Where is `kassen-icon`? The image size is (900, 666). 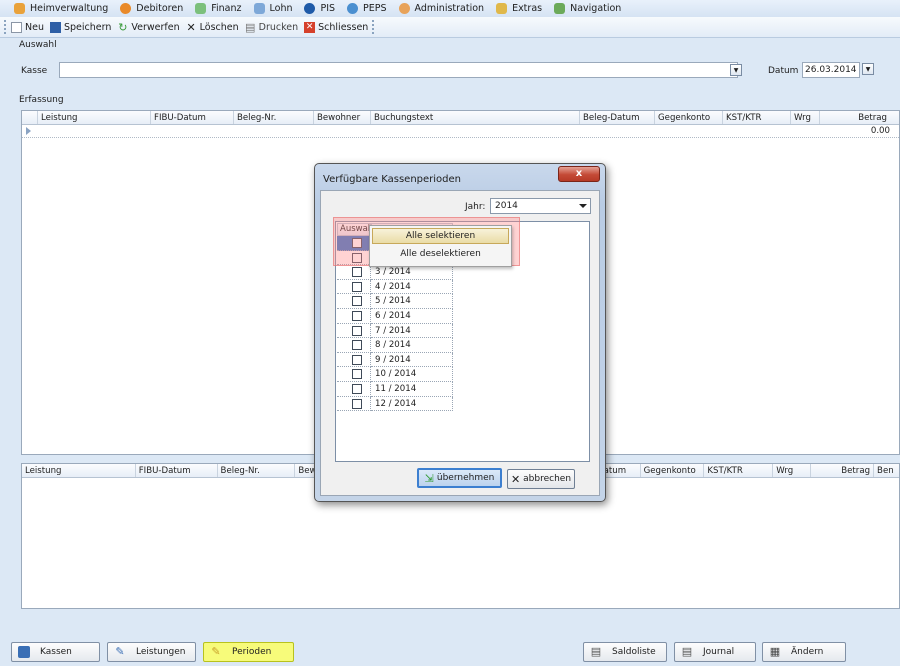 kassen-icon is located at coordinates (24, 652).